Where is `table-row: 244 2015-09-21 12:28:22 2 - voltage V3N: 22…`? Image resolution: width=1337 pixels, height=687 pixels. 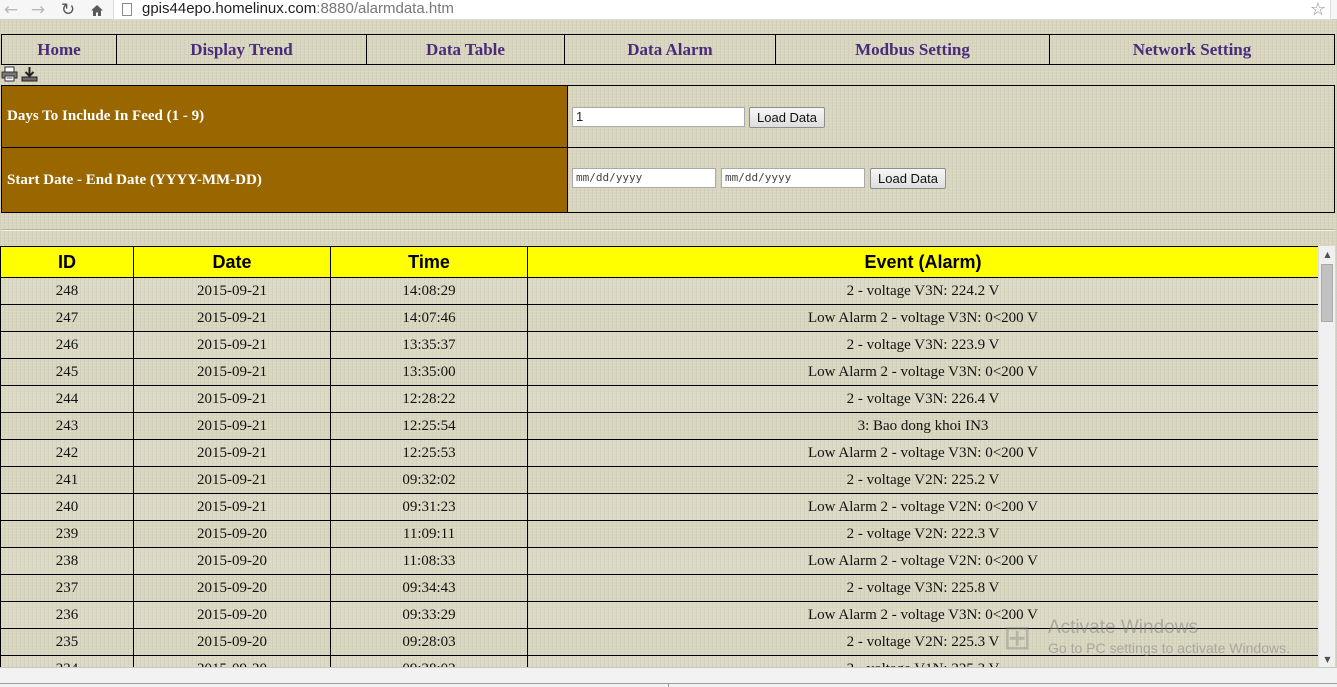
table-row: 244 2015-09-21 12:28:22 2 - voltage V3N: 22… is located at coordinates (659, 399).